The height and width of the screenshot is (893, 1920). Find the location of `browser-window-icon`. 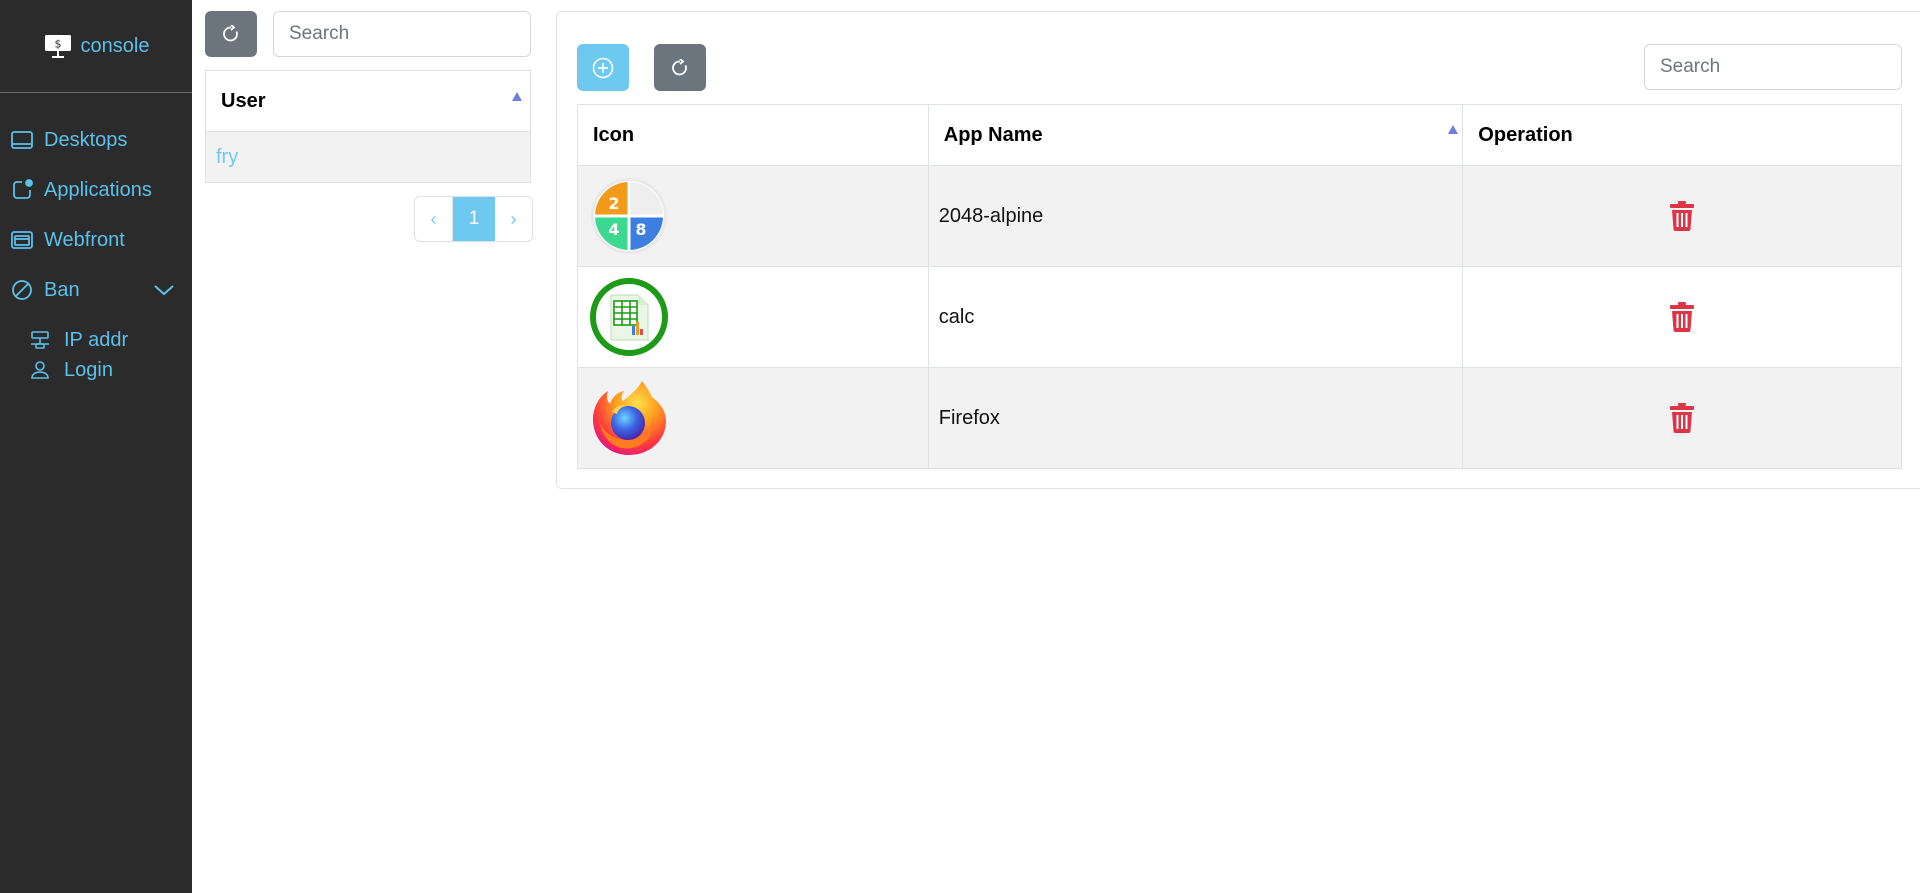

browser-window-icon is located at coordinates (22, 240).